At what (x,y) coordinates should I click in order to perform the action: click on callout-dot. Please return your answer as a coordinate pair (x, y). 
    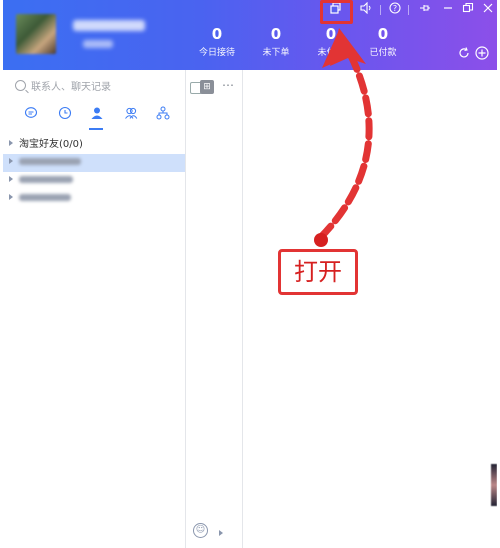
    Looking at the image, I should click on (321, 240).